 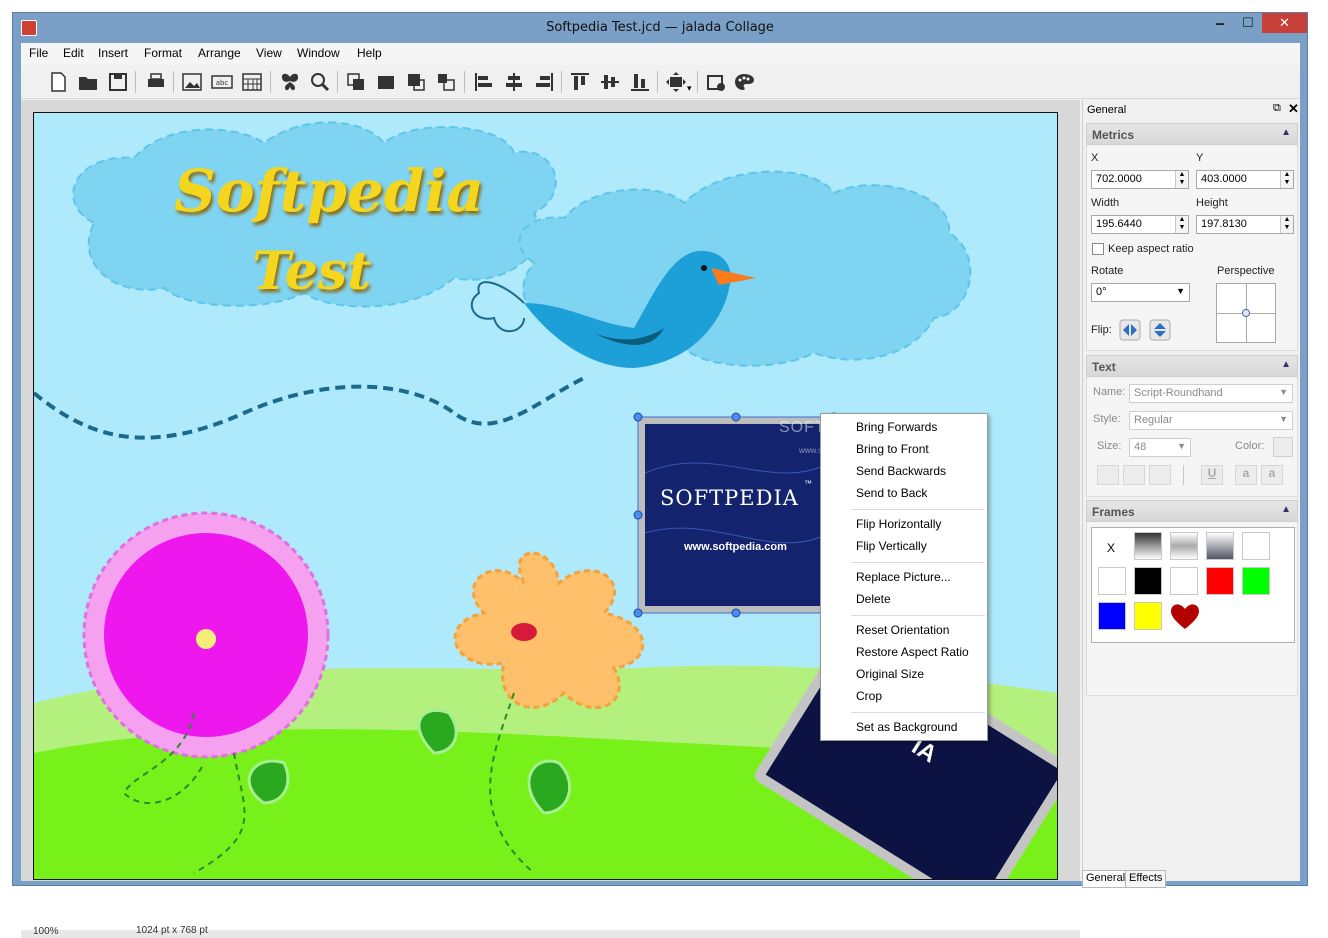 What do you see at coordinates (219, 53) in the screenshot?
I see `menu-arrange: Arrange` at bounding box center [219, 53].